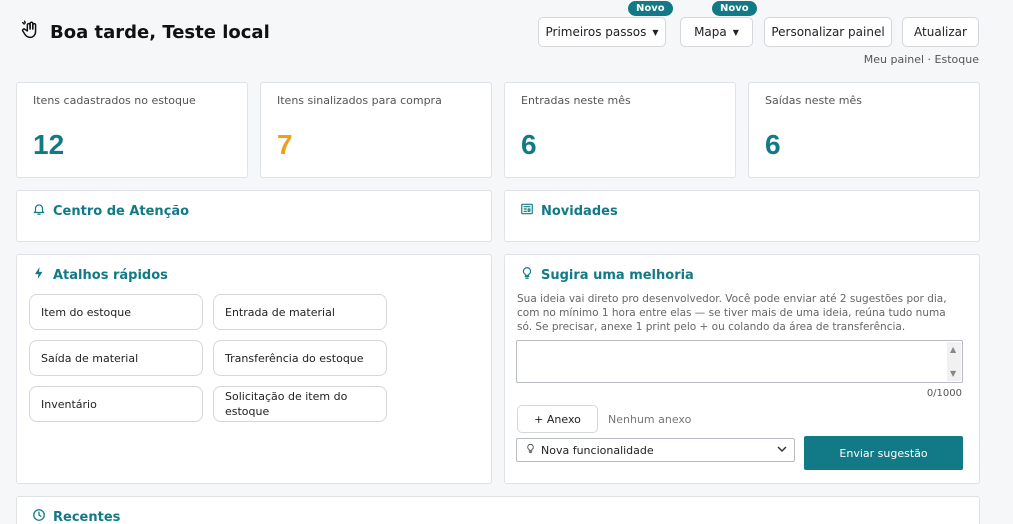 This screenshot has height=524, width=1013. What do you see at coordinates (813, 100) in the screenshot?
I see `stat-label: Saídas neste mês` at bounding box center [813, 100].